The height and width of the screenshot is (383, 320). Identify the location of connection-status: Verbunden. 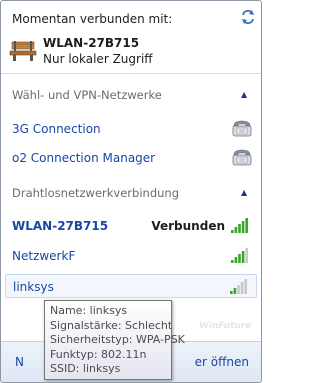
(188, 226).